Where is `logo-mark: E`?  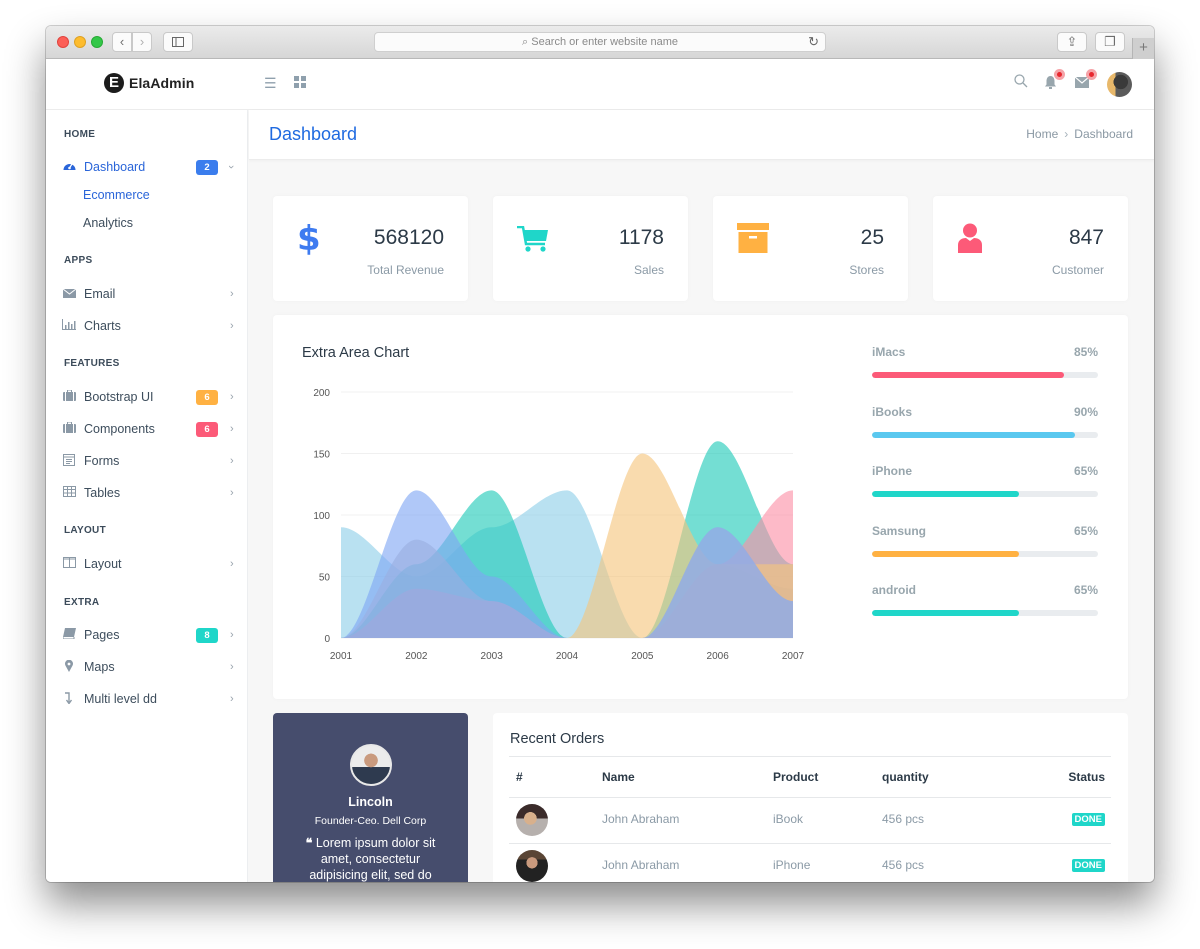
logo-mark: E is located at coordinates (114, 83).